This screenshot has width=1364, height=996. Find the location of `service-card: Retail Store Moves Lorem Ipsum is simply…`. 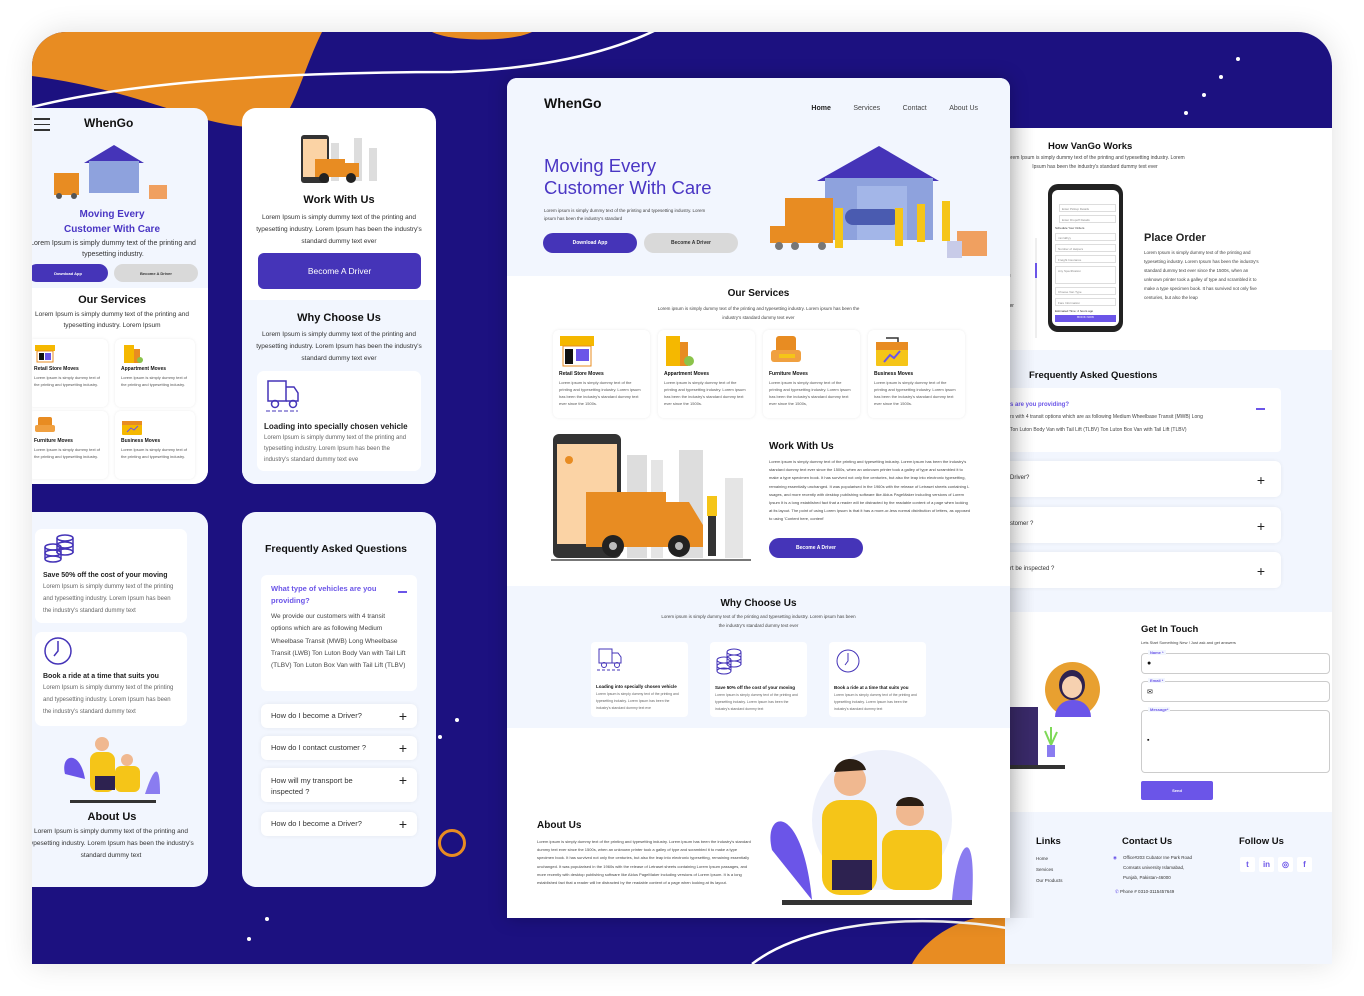

service-card: Retail Store Moves Lorem Ipsum is simply… is located at coordinates (70, 373).